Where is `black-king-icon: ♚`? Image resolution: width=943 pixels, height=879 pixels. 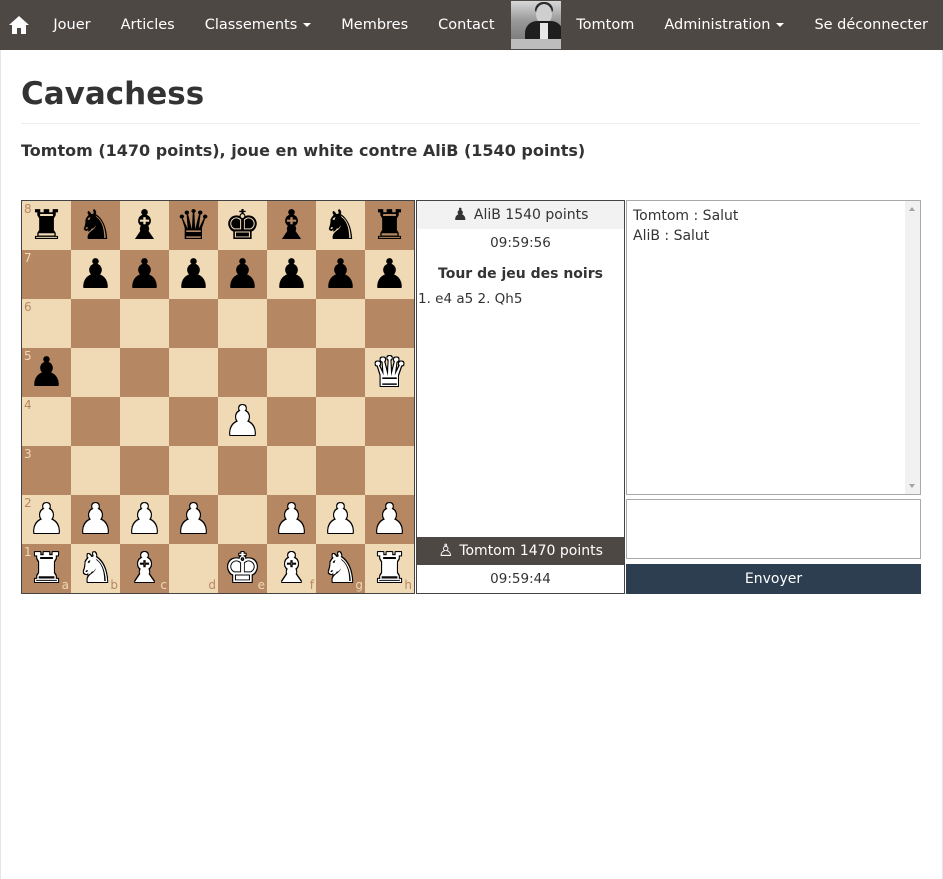 black-king-icon: ♚ is located at coordinates (242, 225).